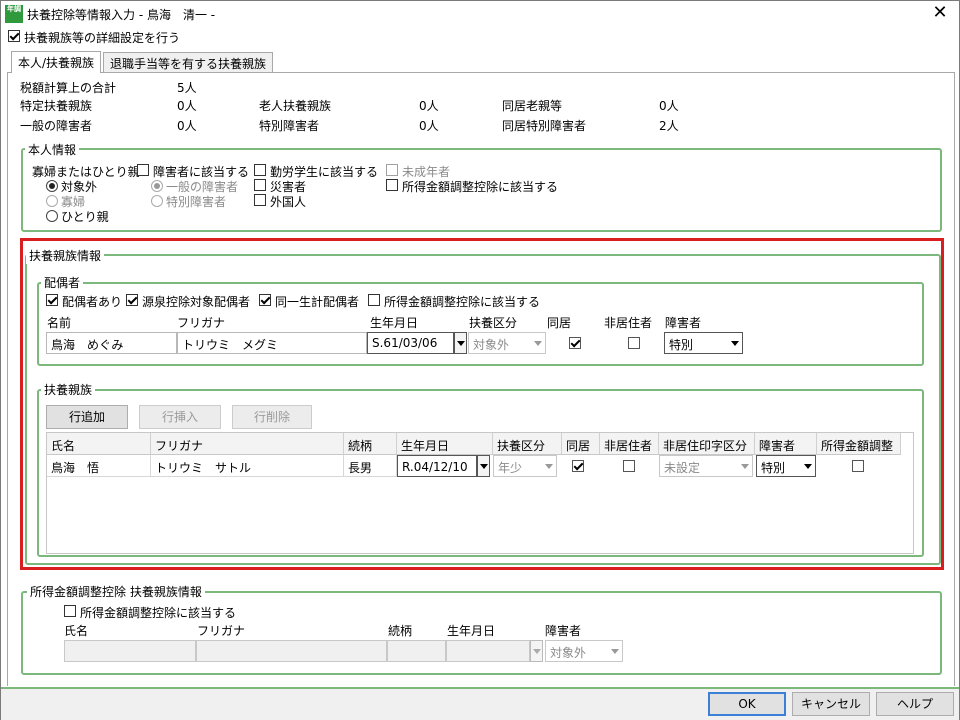  What do you see at coordinates (187, 88) in the screenshot?
I see `summary-tax-total-value: 5人` at bounding box center [187, 88].